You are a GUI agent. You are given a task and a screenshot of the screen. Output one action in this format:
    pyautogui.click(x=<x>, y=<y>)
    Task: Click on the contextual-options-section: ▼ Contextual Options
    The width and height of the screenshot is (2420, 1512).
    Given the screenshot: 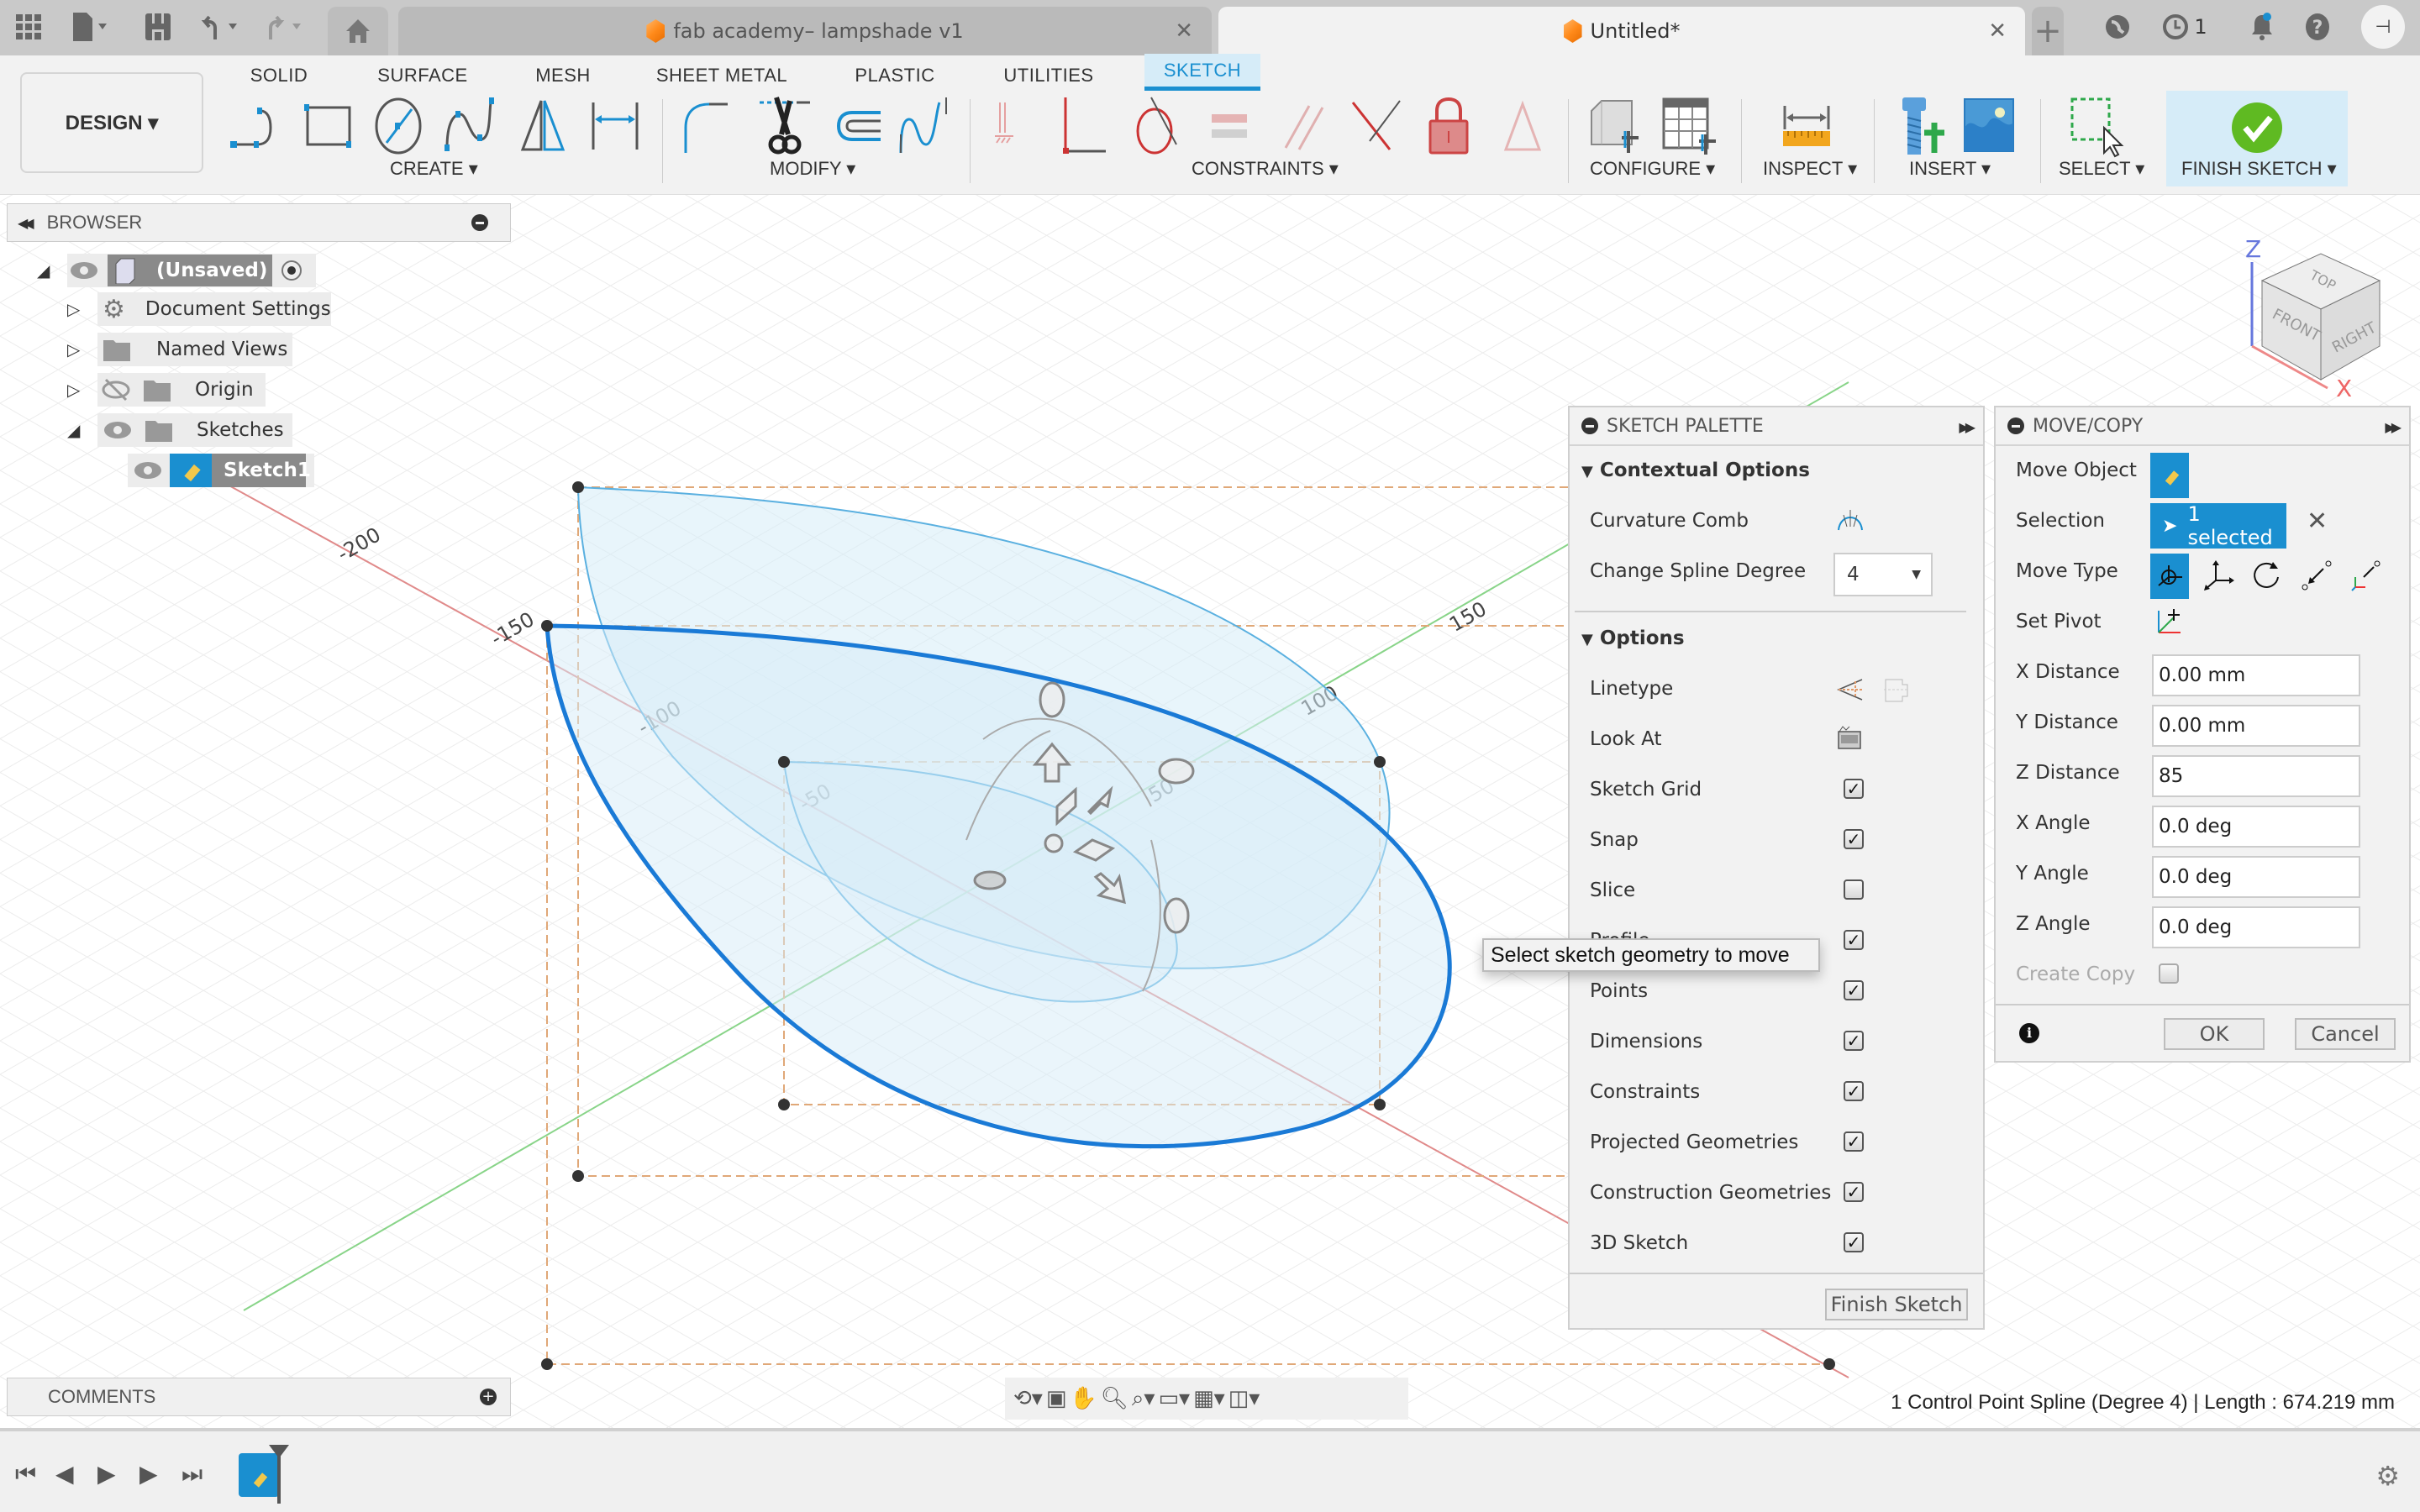 What is the action you would take?
    pyautogui.click(x=1695, y=470)
    